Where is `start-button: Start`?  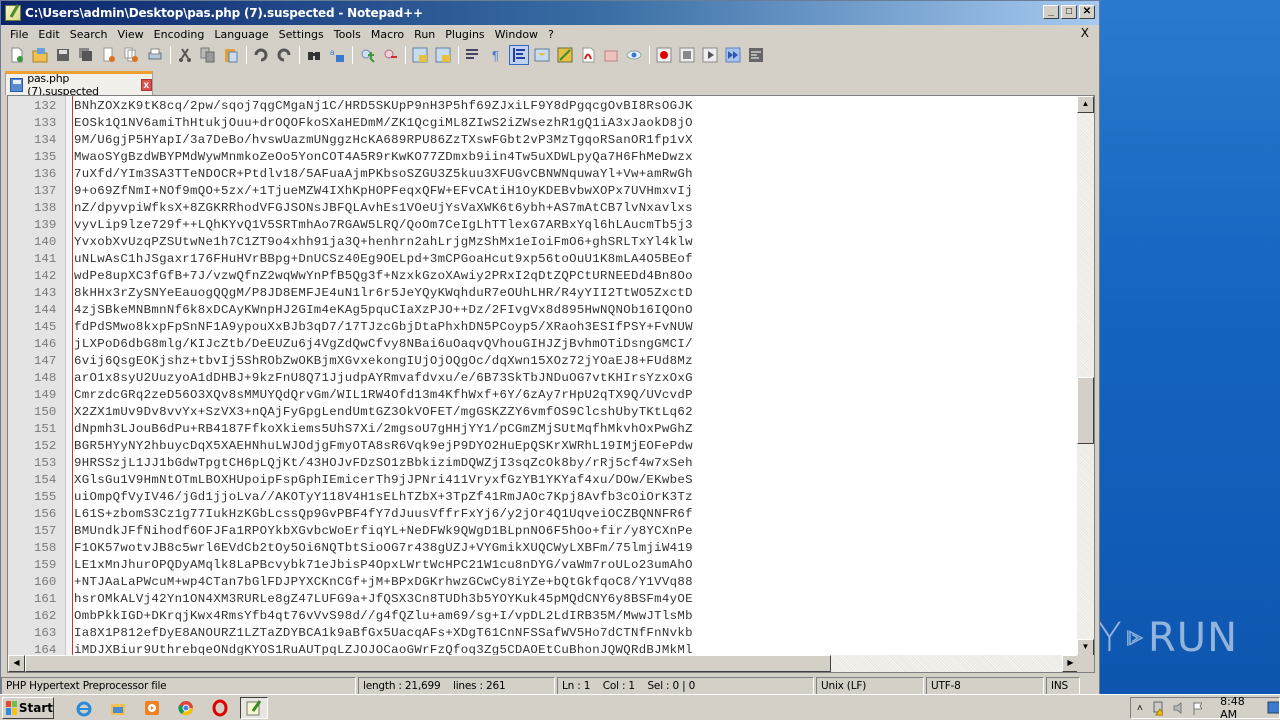
start-button: Start is located at coordinates (28, 707).